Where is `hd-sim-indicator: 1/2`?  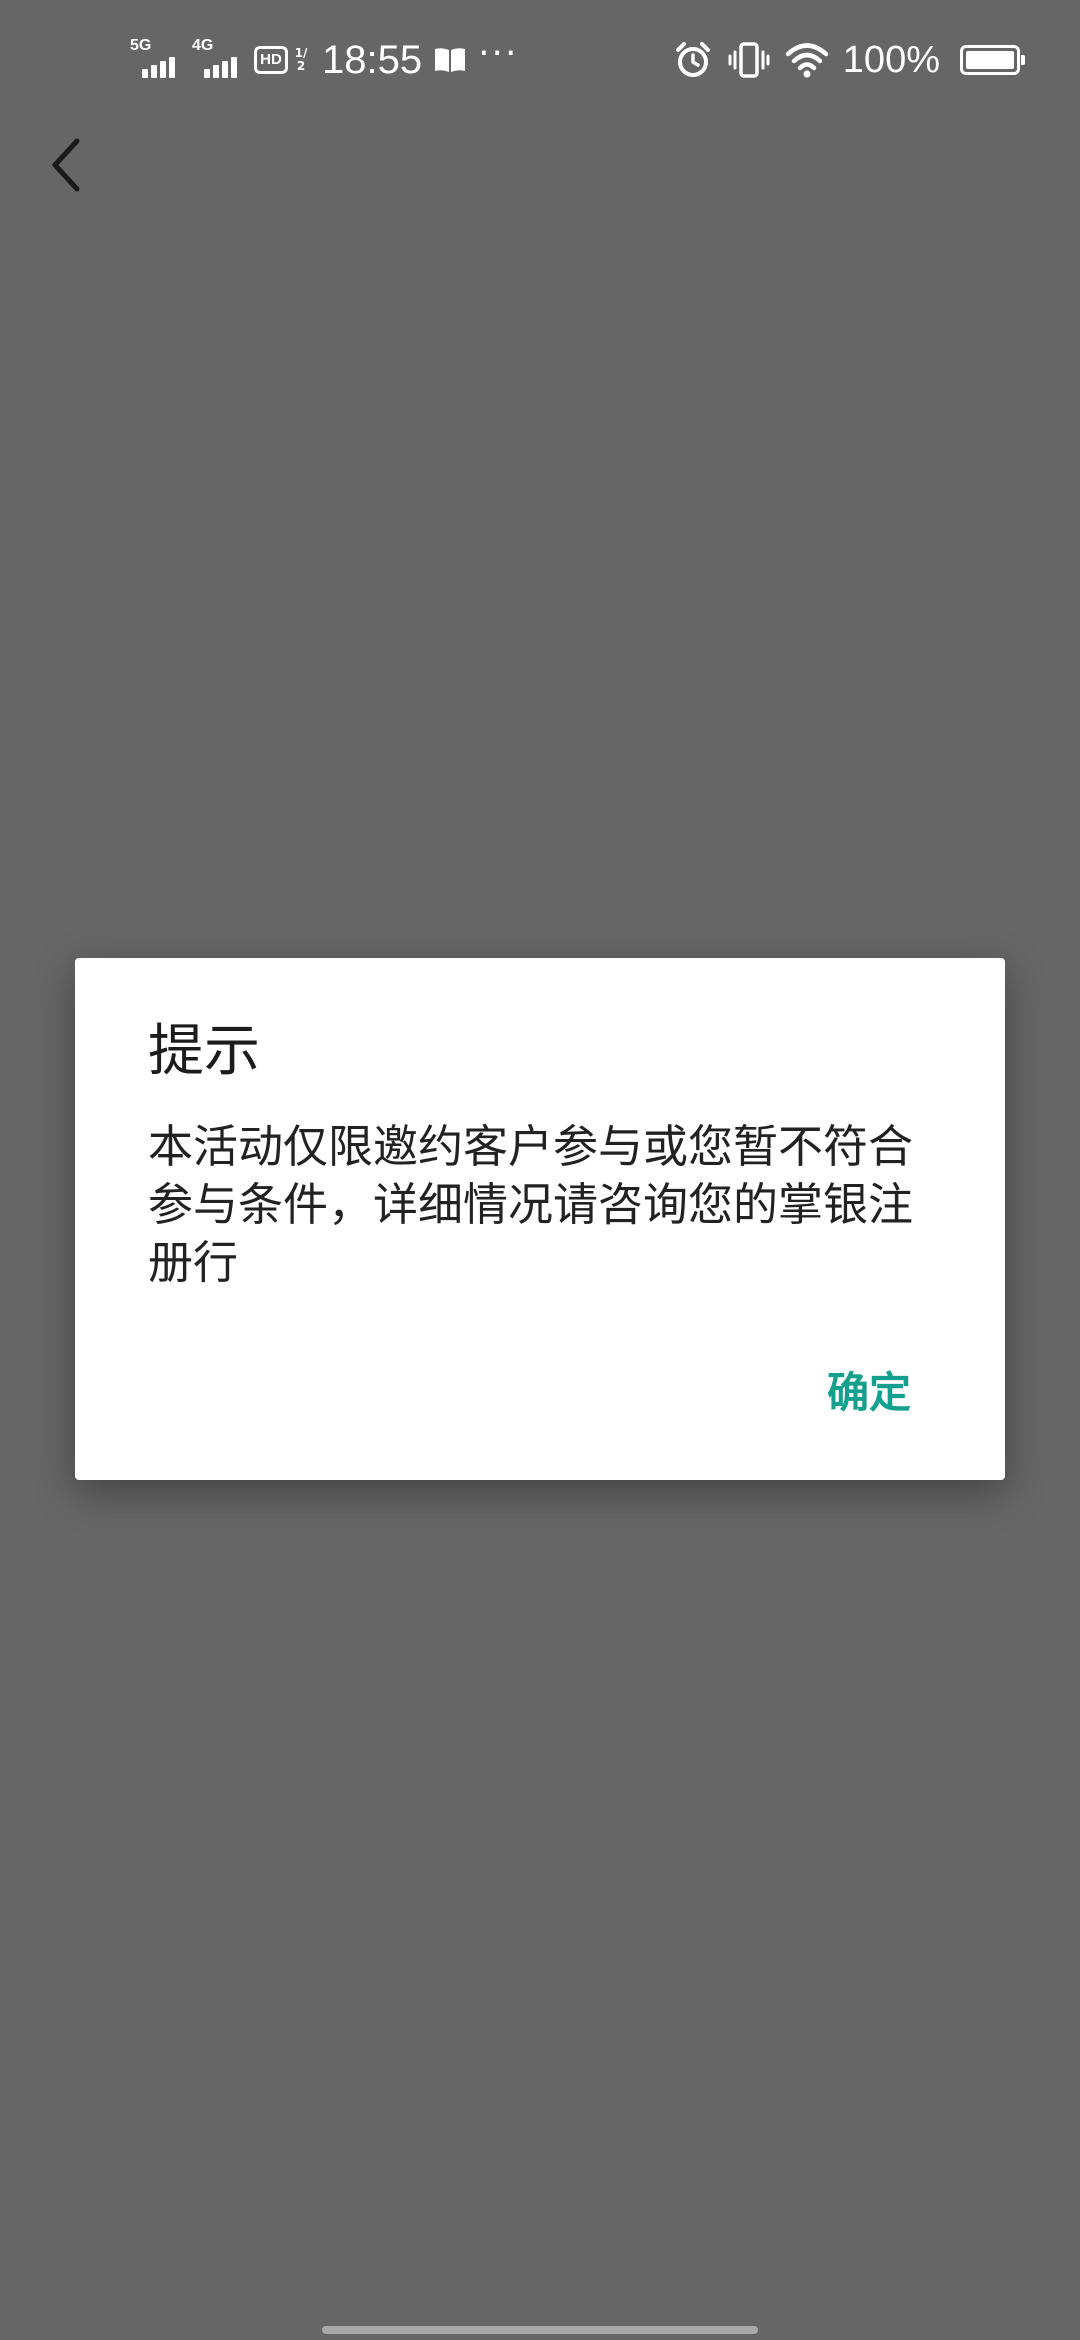 hd-sim-indicator: 1/2 is located at coordinates (301, 60).